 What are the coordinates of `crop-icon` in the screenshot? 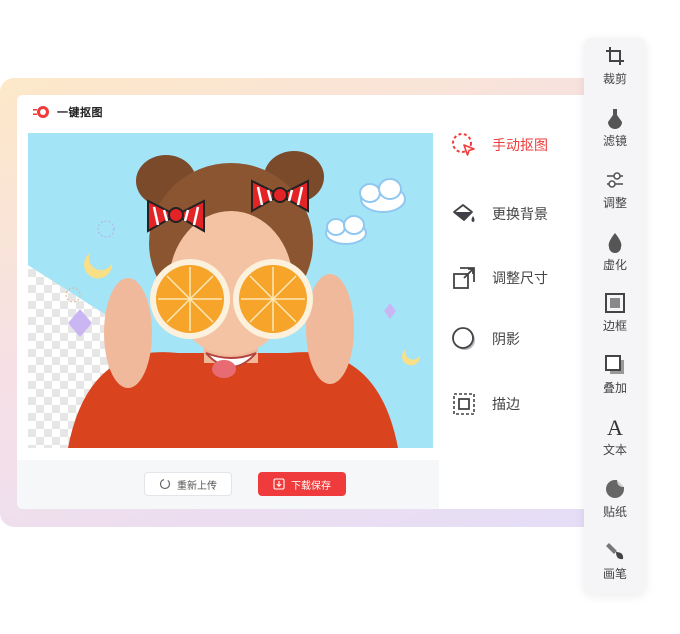 It's located at (615, 56).